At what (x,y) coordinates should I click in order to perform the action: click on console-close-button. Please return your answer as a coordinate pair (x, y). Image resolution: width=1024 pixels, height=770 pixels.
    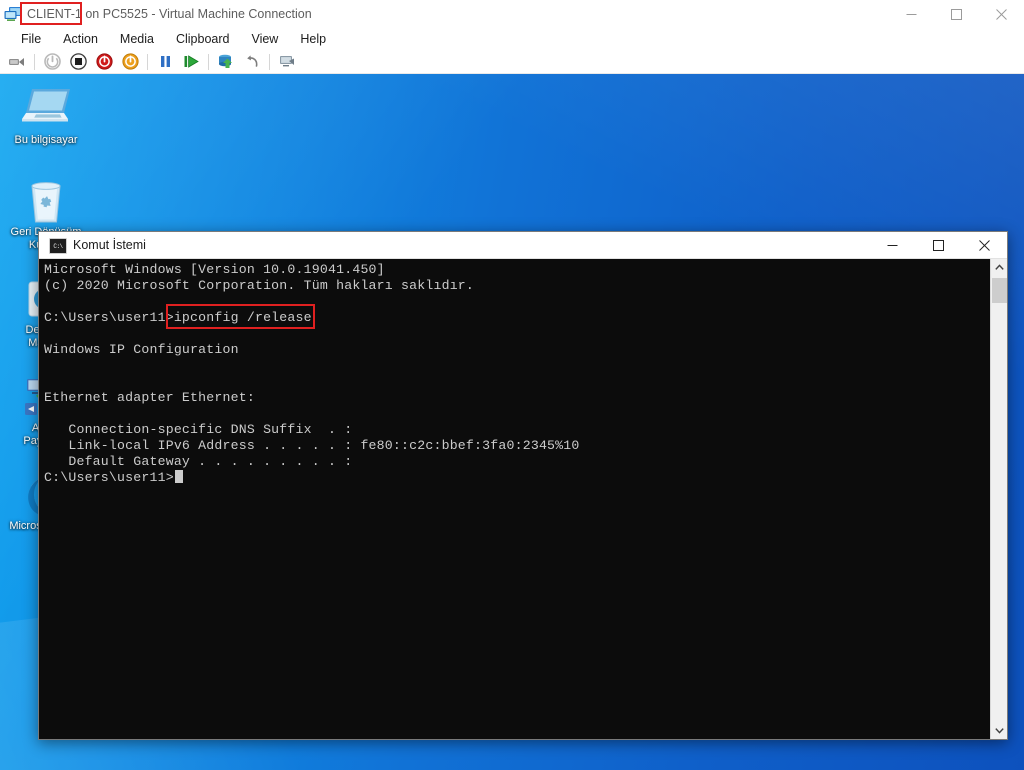
    Looking at the image, I should click on (984, 245).